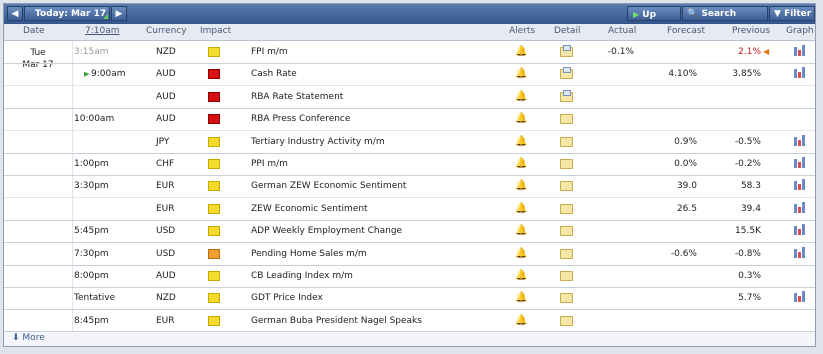  What do you see at coordinates (166, 253) in the screenshot?
I see `event-currency: USD` at bounding box center [166, 253].